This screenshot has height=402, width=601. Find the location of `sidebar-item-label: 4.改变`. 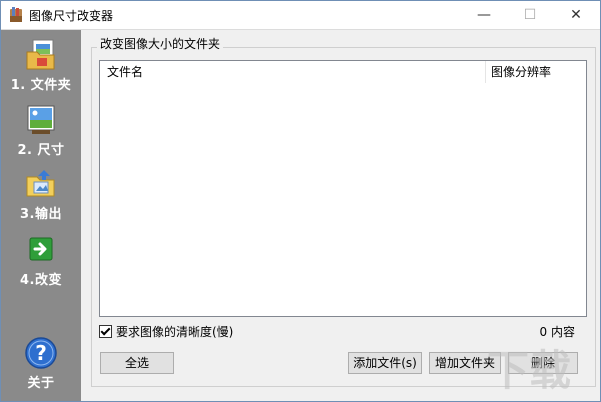

sidebar-item-label: 4.改变 is located at coordinates (41, 280).